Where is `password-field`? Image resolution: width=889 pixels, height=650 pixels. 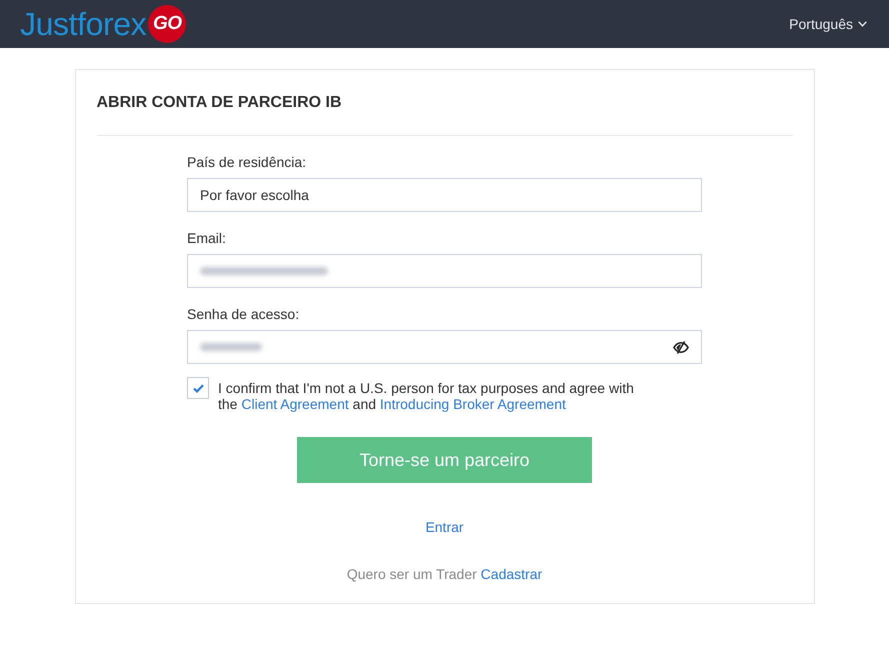 password-field is located at coordinates (444, 347).